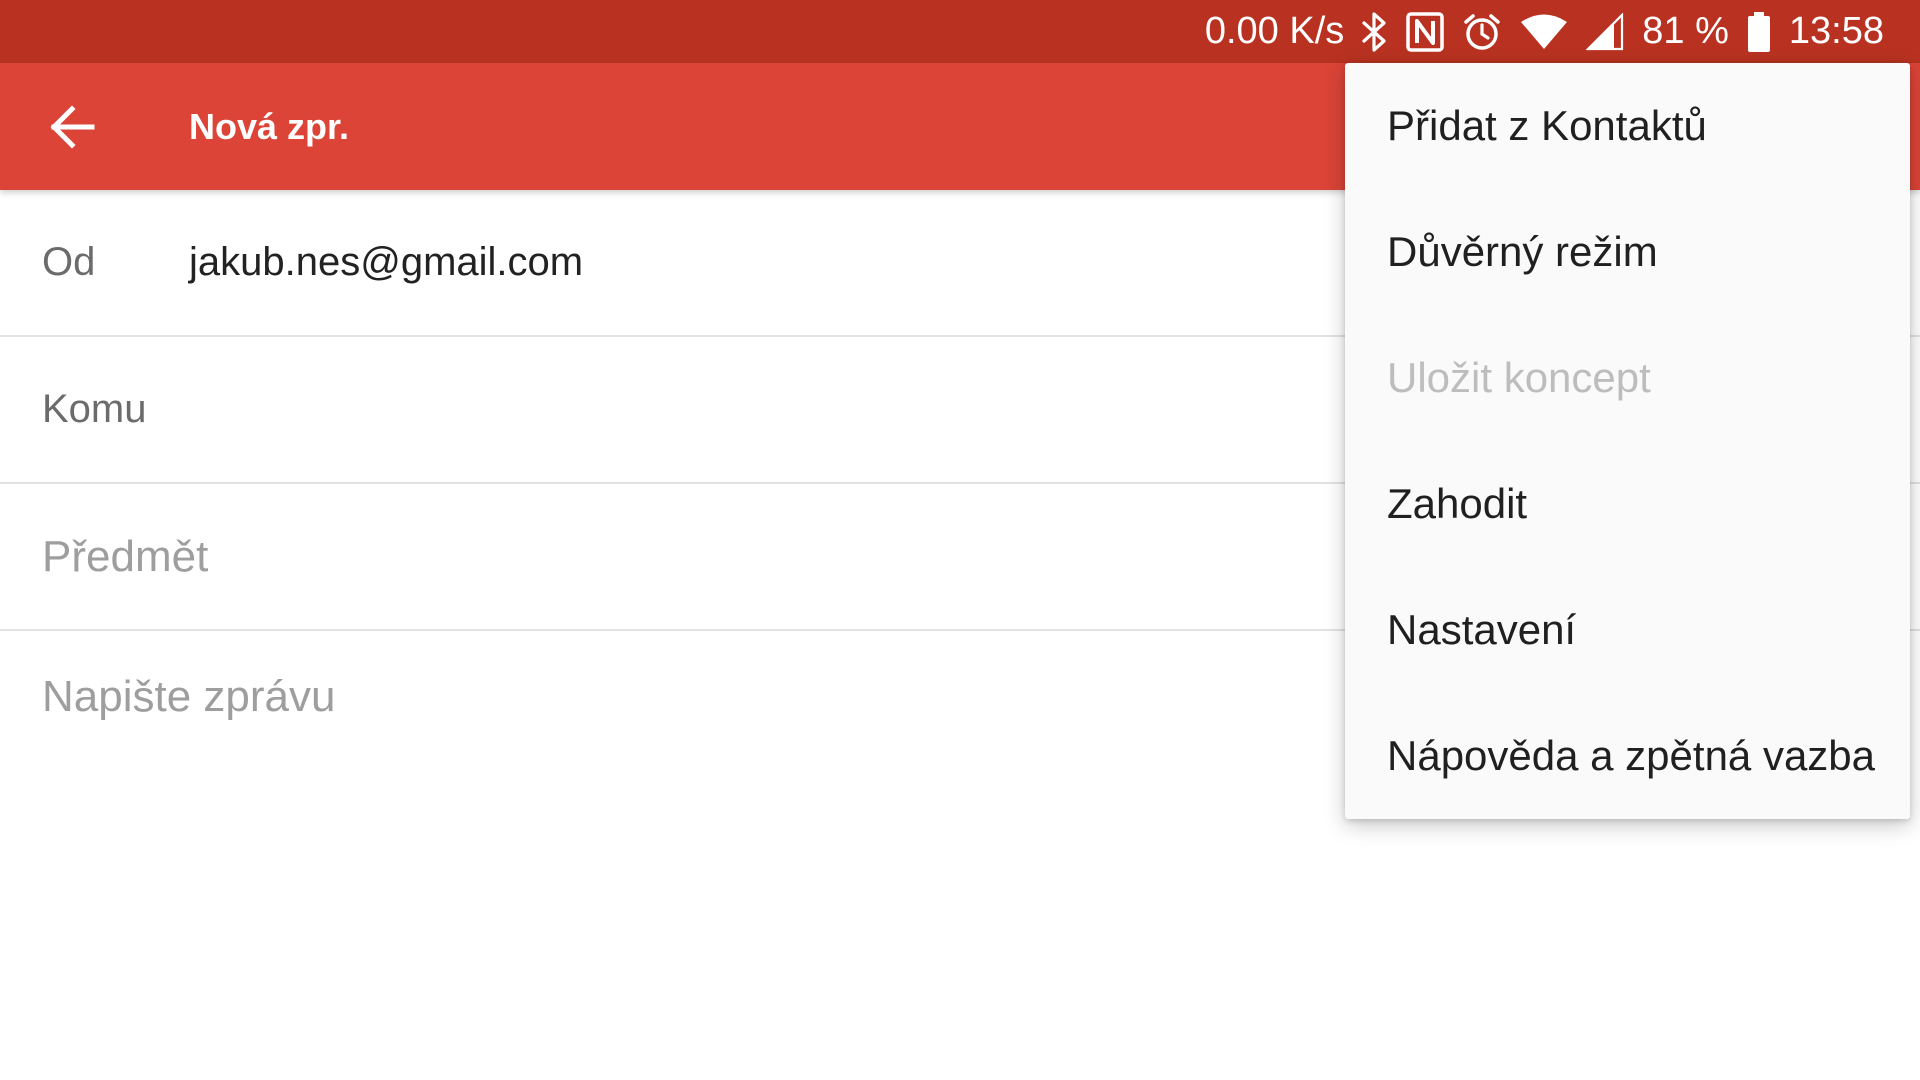 This screenshot has height=1080, width=1920. I want to click on menu-item-add-from-contacts: Přidat z Kontaktů, so click(1627, 126).